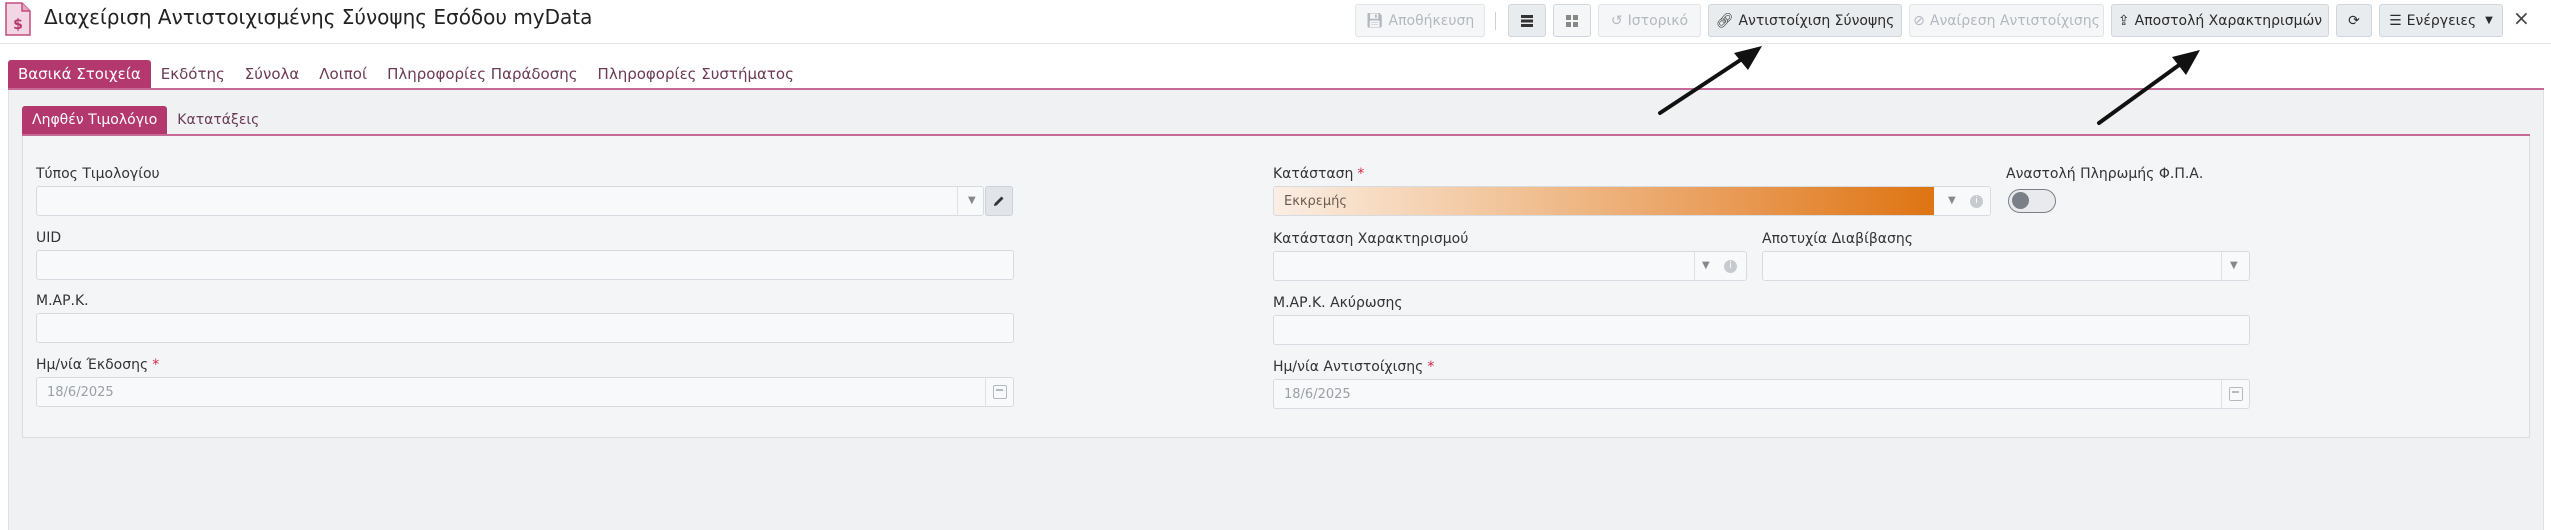  I want to click on tab-received-invoice: Ληφθέν Τιμολόγιο, so click(95, 120).